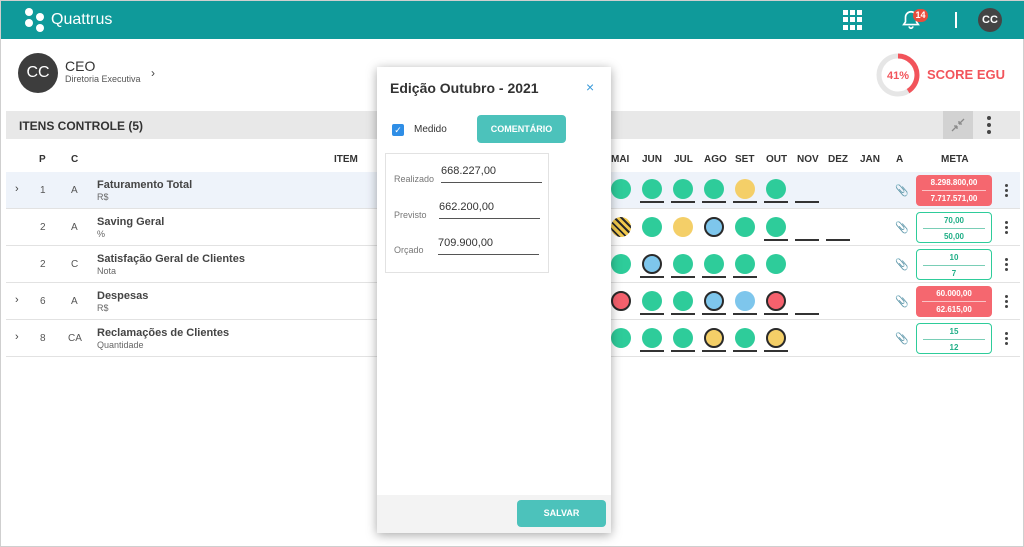  I want to click on profile-avatar: CC, so click(38, 73).